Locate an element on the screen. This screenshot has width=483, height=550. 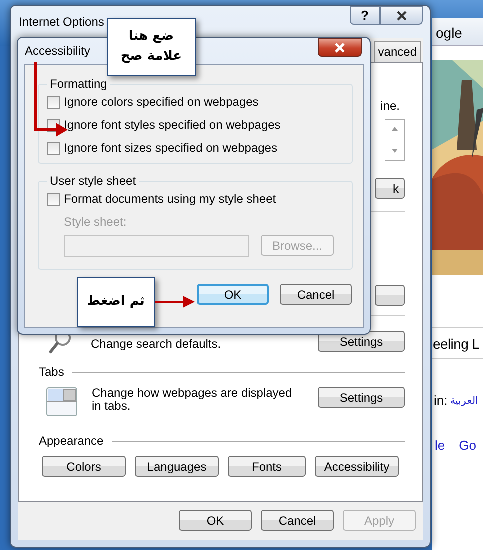
help-button: ? is located at coordinates (365, 15).